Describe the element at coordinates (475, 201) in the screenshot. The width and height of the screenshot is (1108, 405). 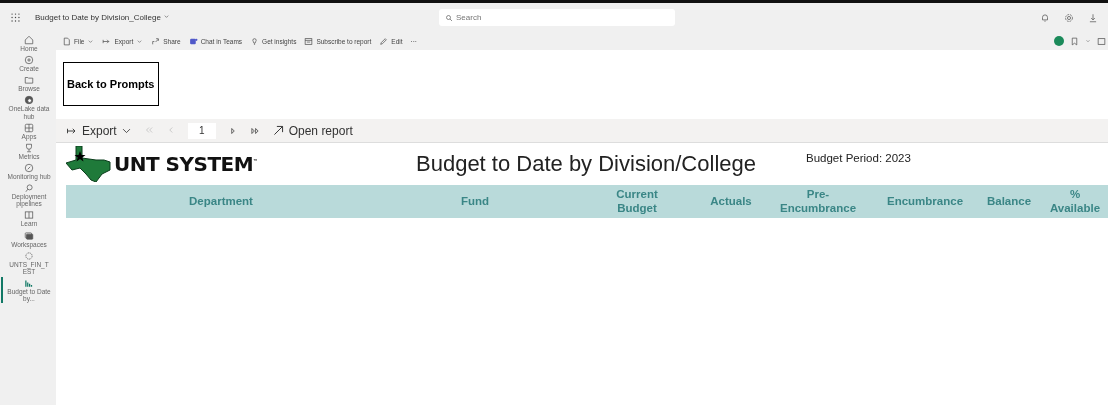
I see `column-header: Fund` at that location.